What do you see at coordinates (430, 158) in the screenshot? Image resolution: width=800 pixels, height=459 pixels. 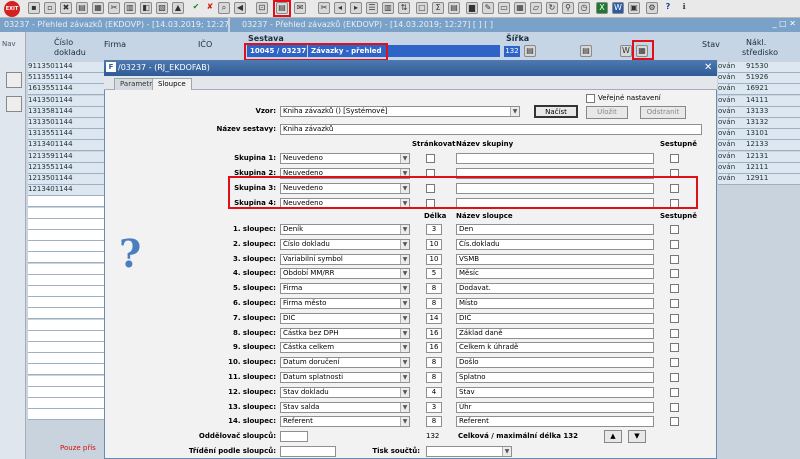 I see `page-break-checkbox` at bounding box center [430, 158].